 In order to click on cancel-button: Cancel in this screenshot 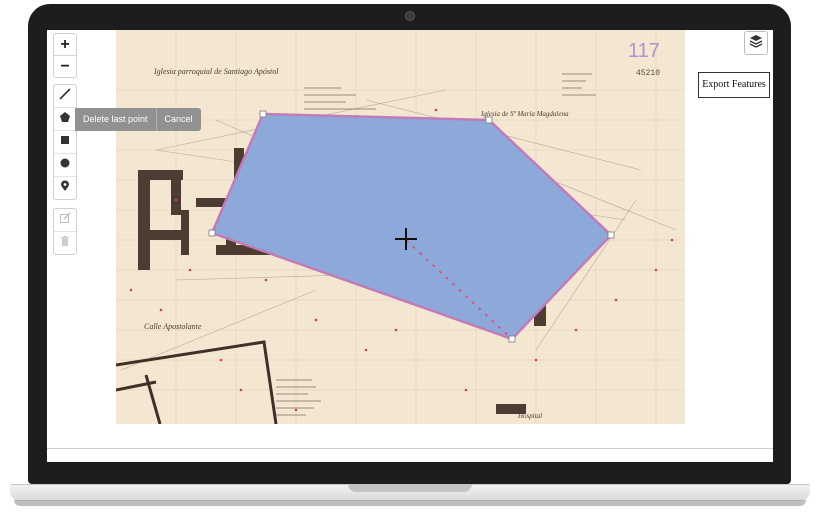, I will do `click(178, 119)`.